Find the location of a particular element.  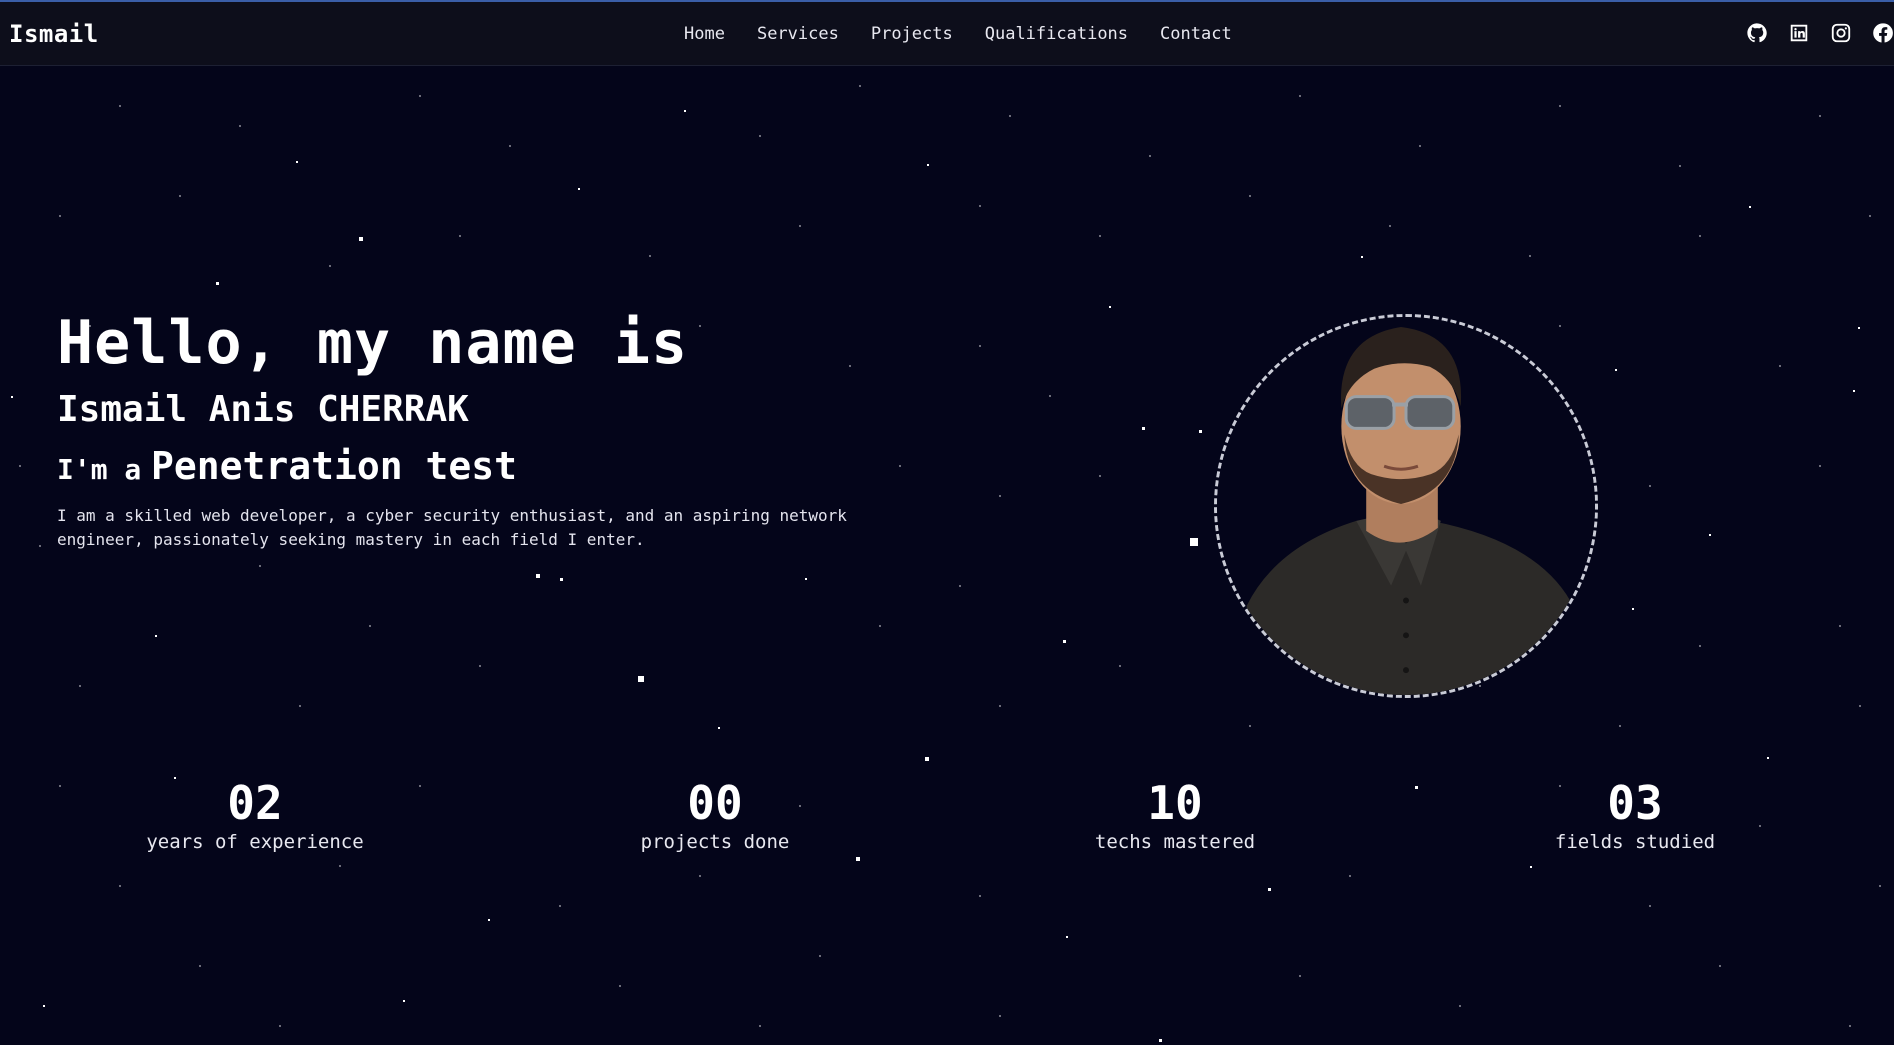

nav-link-services: Services is located at coordinates (798, 34).